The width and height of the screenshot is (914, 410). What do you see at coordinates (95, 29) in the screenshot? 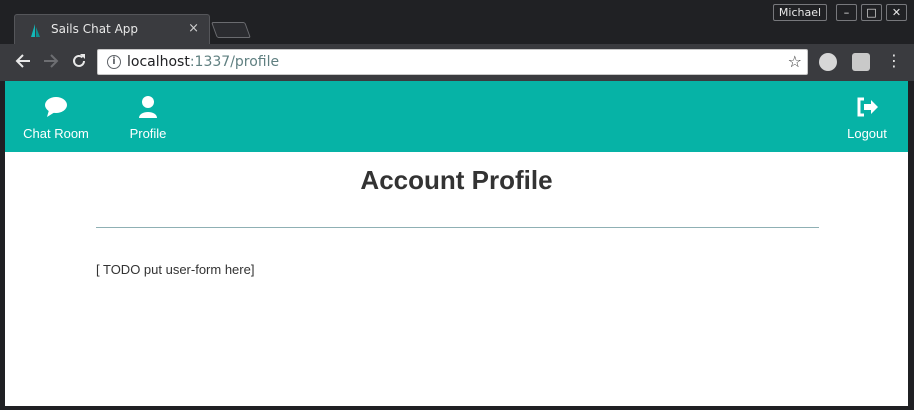
I see `tab-title: Sails Chat App` at bounding box center [95, 29].